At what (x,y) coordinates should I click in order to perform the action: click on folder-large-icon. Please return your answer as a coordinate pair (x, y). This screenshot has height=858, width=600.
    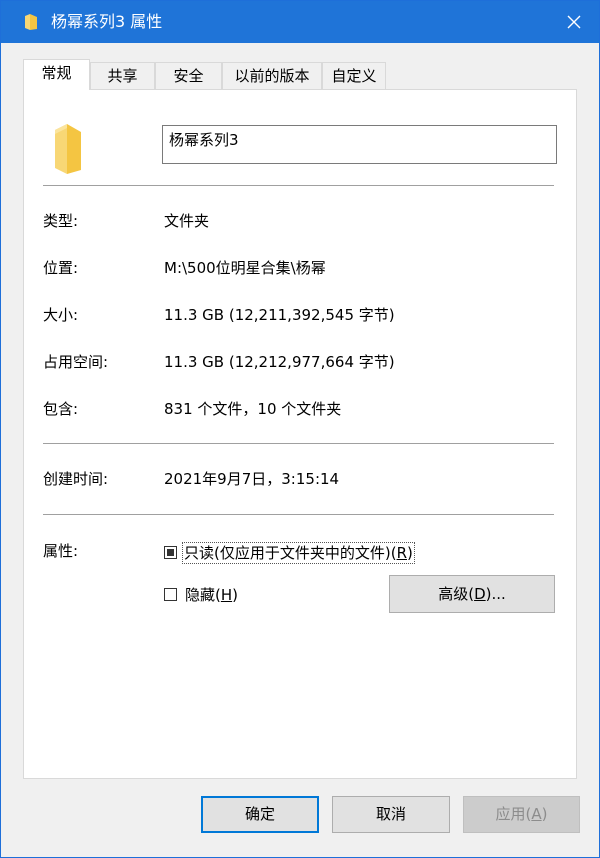
    Looking at the image, I should click on (68, 149).